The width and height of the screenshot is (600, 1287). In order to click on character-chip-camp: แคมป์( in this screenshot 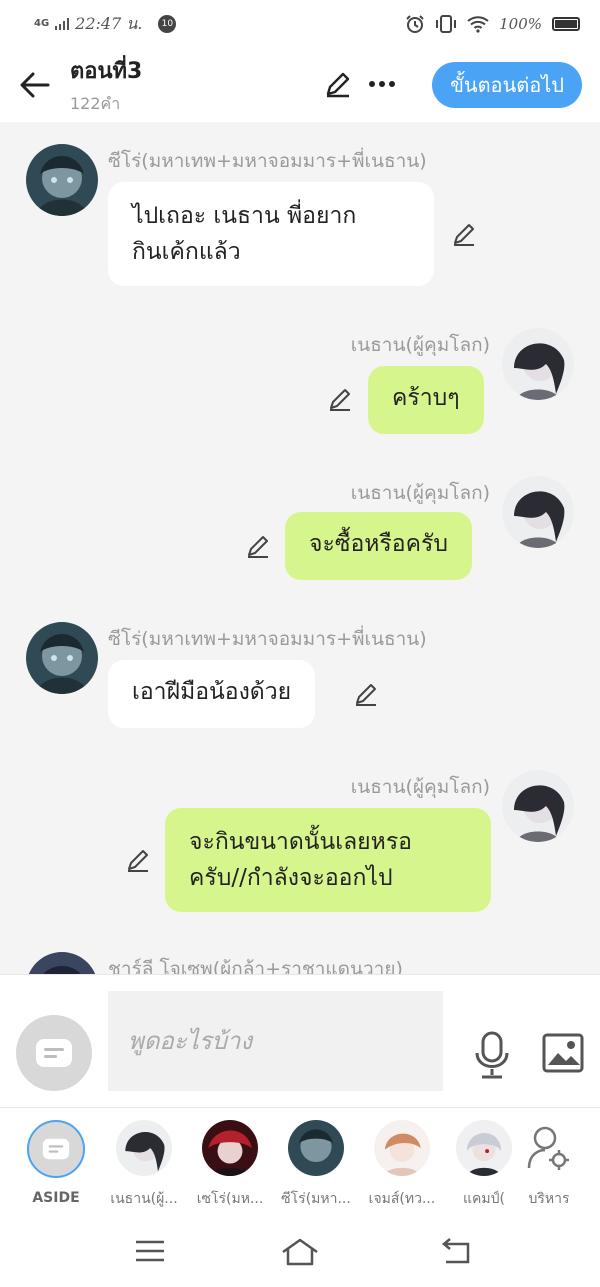, I will do `click(484, 1165)`.